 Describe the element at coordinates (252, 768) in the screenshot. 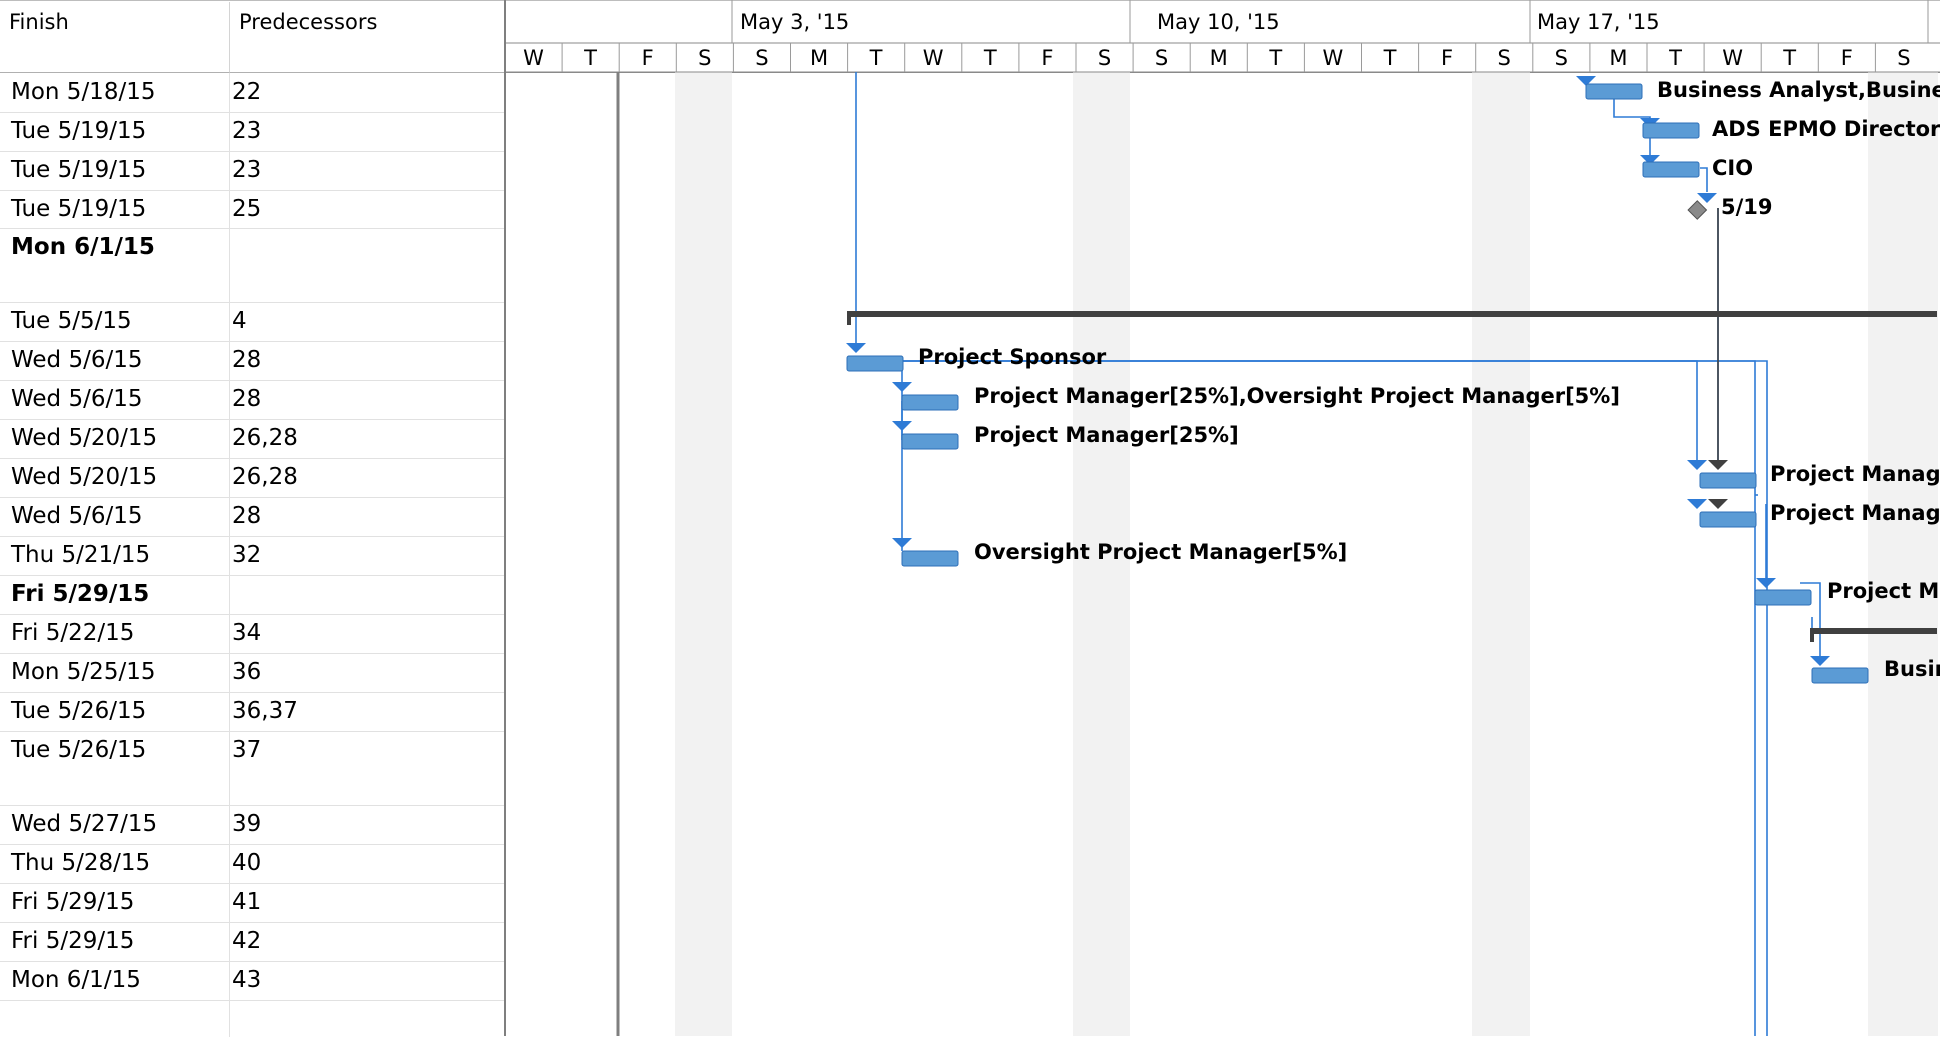

I see `table-row: Tue 5/26/15 37` at that location.